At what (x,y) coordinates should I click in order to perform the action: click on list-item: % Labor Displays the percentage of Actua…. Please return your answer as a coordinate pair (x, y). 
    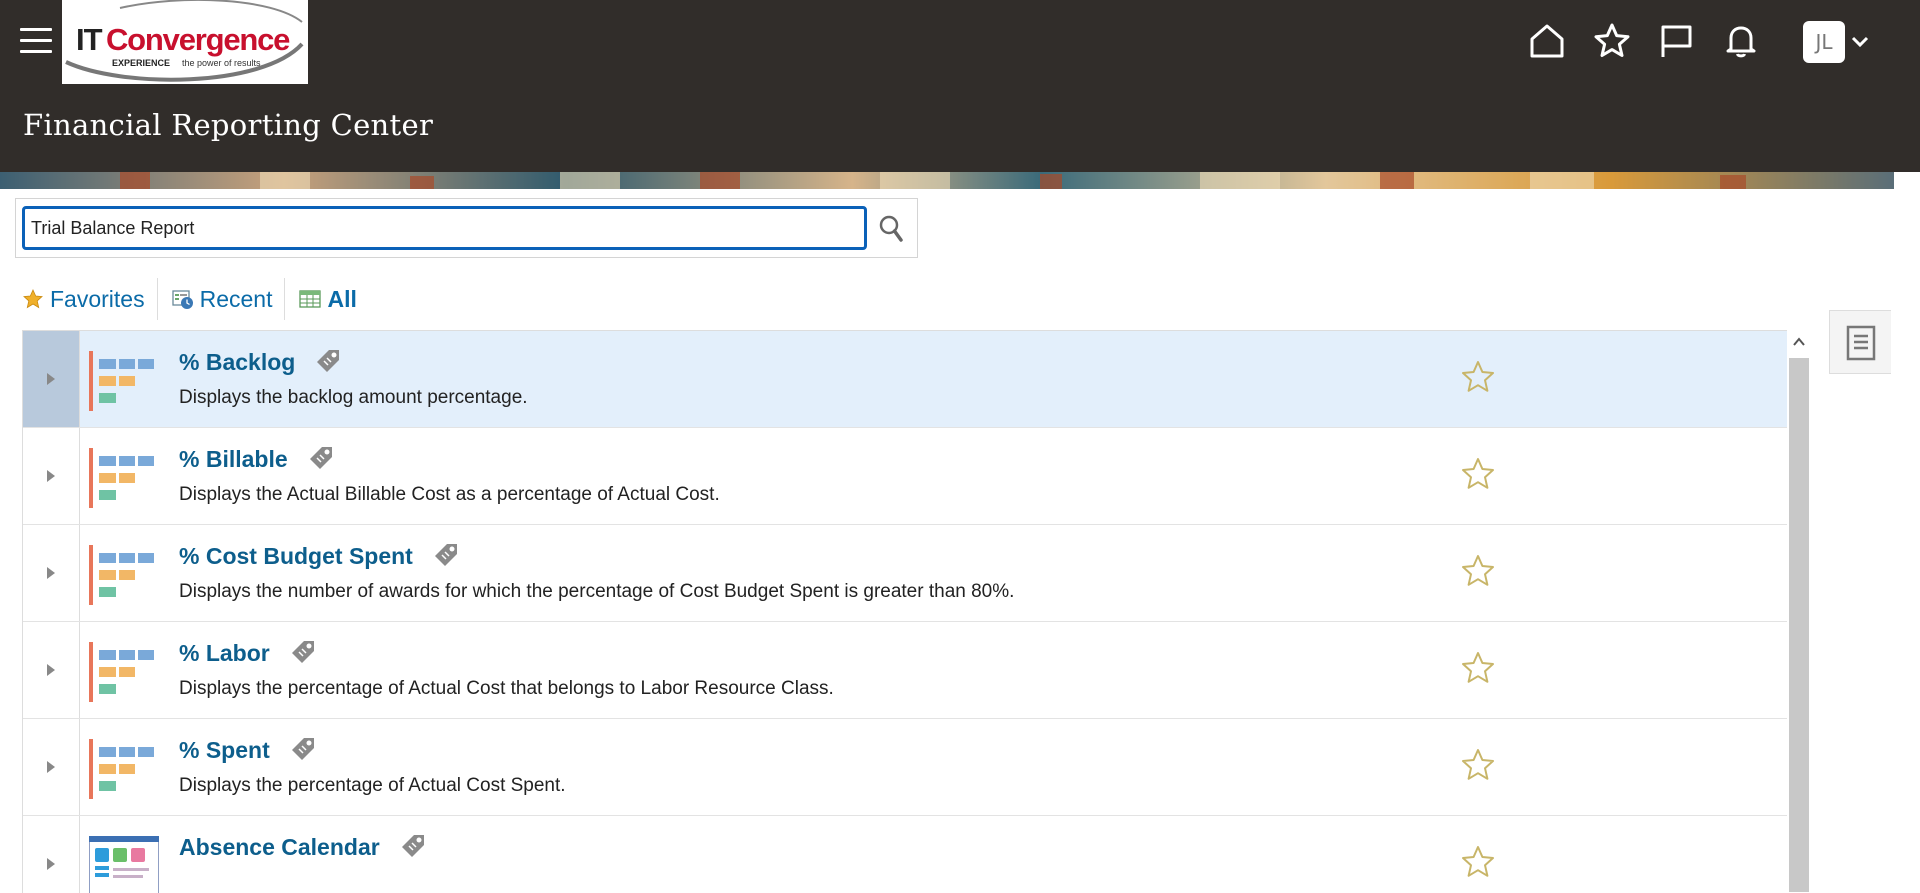
    Looking at the image, I should click on (906, 670).